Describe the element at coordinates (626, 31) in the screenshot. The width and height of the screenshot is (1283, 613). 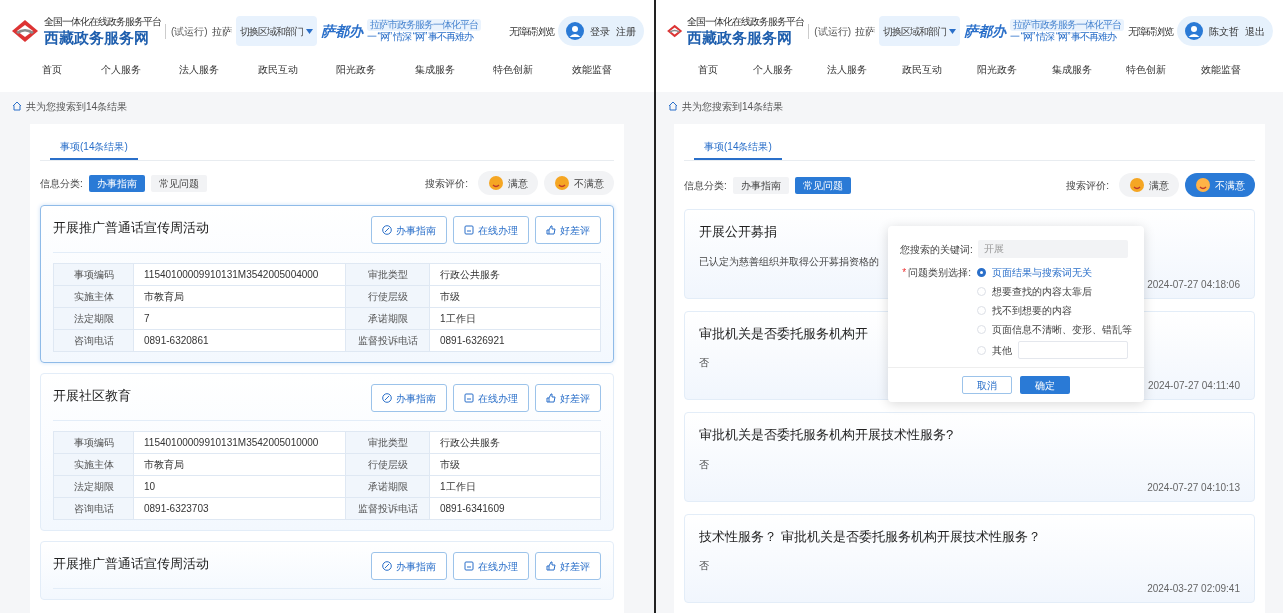
I see `user-link: 注册` at that location.